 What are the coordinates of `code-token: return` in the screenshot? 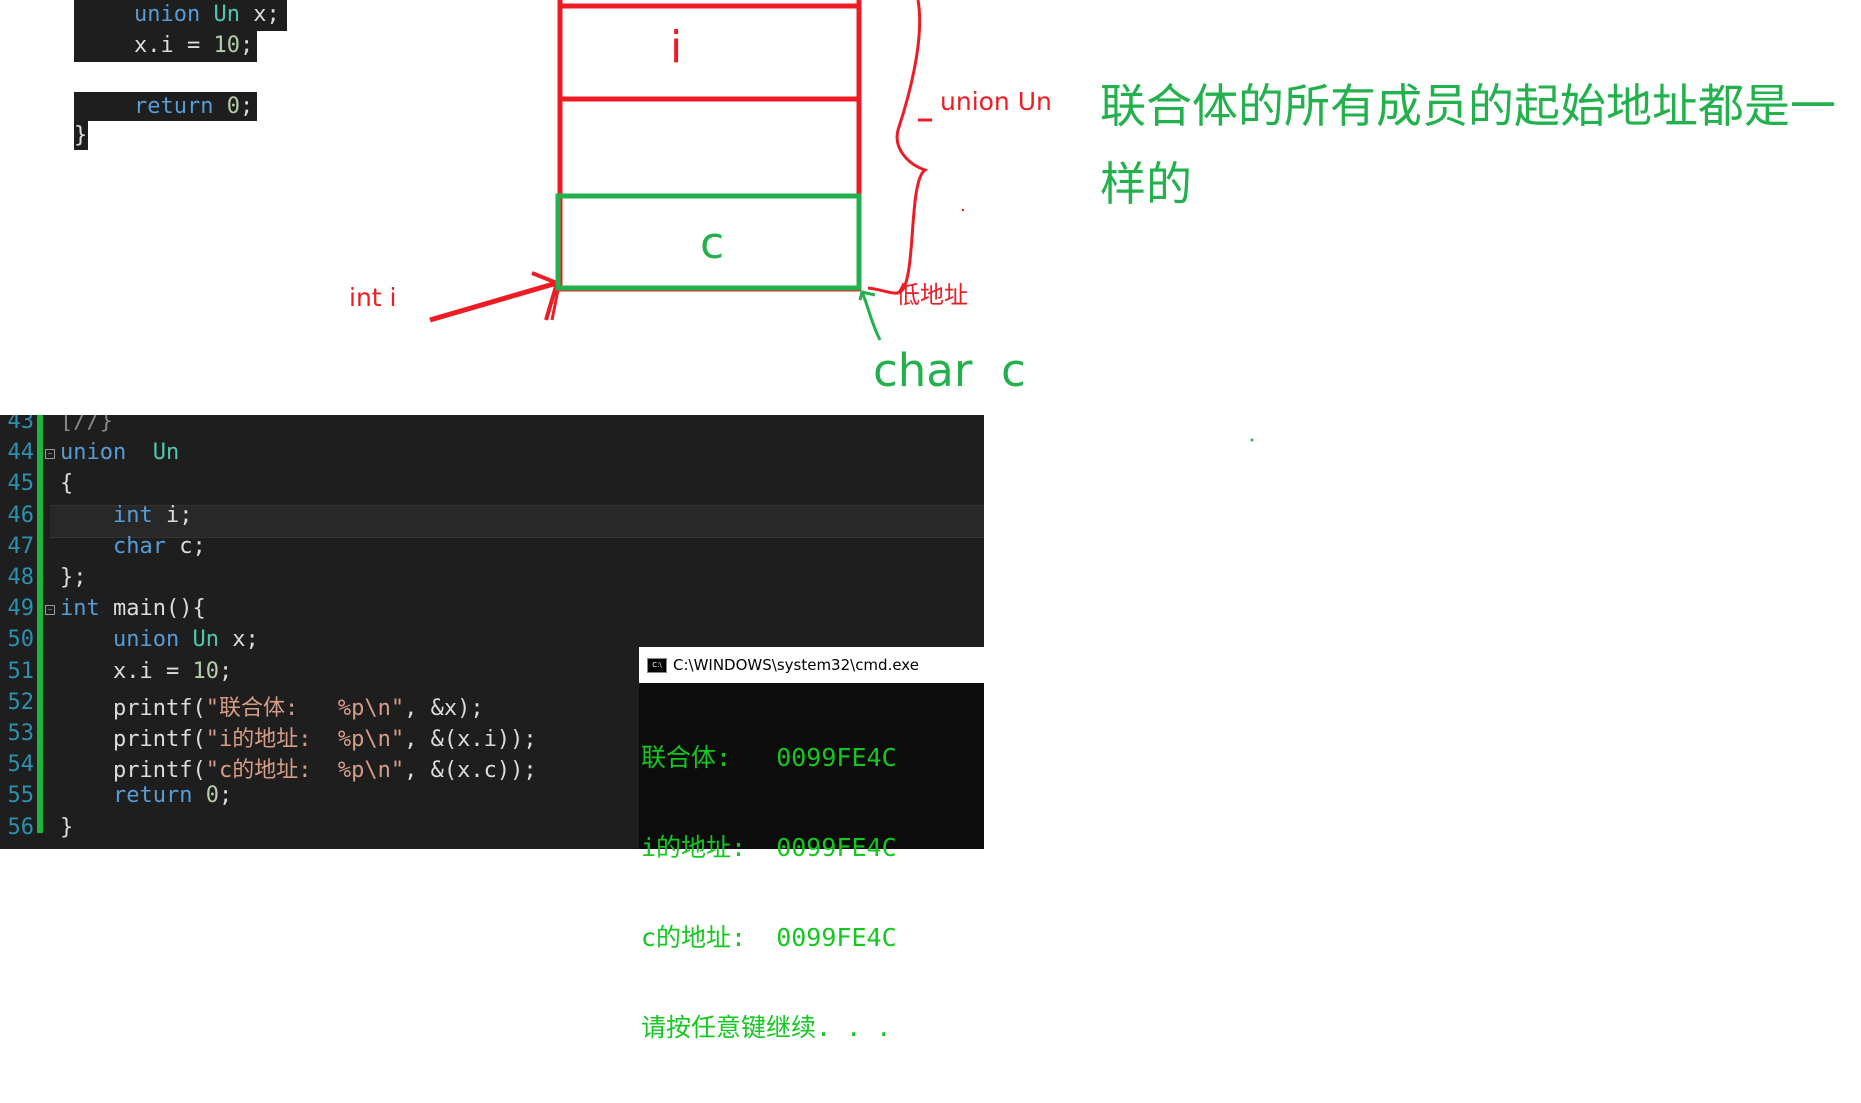 It's located at (152, 796).